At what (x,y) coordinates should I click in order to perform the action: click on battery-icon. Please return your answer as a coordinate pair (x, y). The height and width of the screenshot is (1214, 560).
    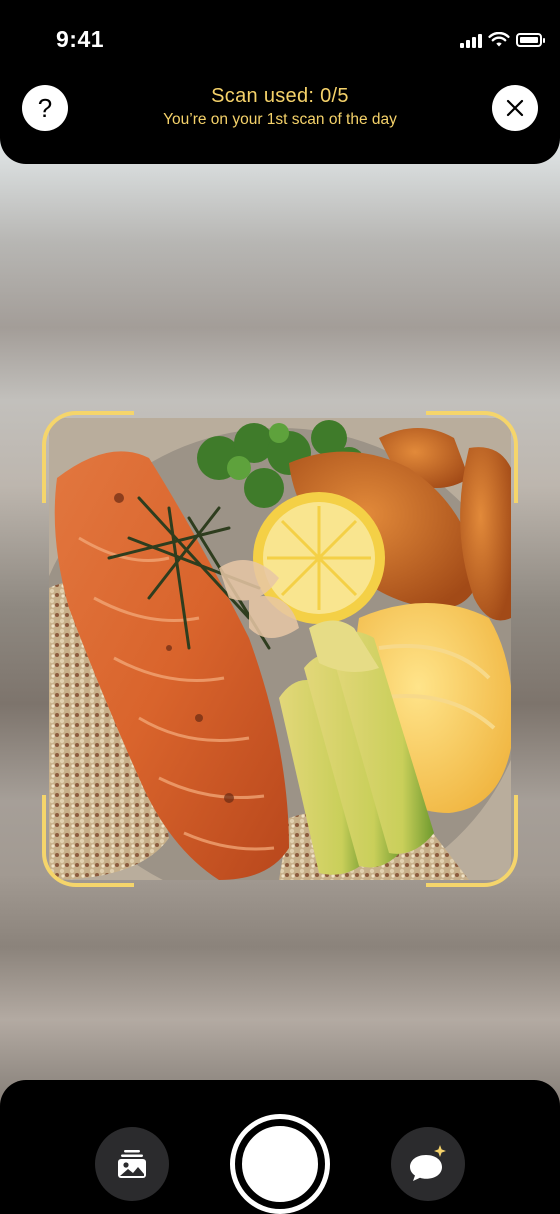
    Looking at the image, I should click on (530, 40).